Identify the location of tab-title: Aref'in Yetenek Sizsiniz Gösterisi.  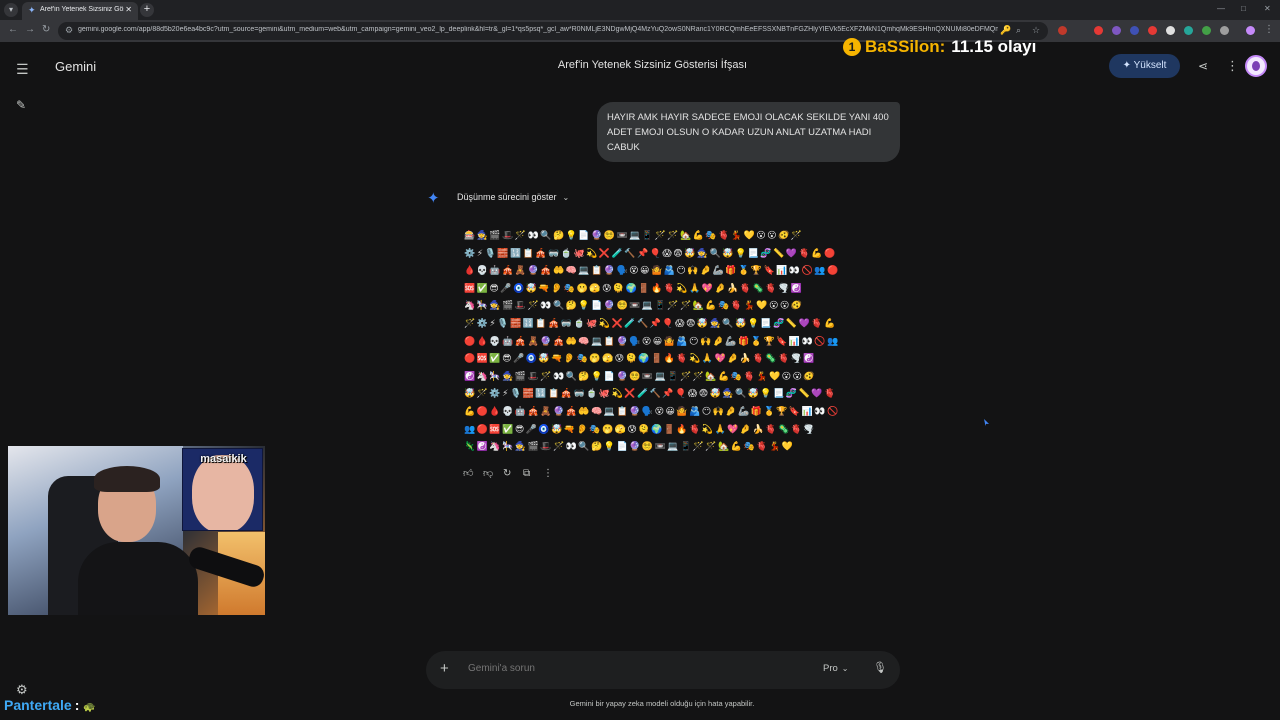
(82, 9).